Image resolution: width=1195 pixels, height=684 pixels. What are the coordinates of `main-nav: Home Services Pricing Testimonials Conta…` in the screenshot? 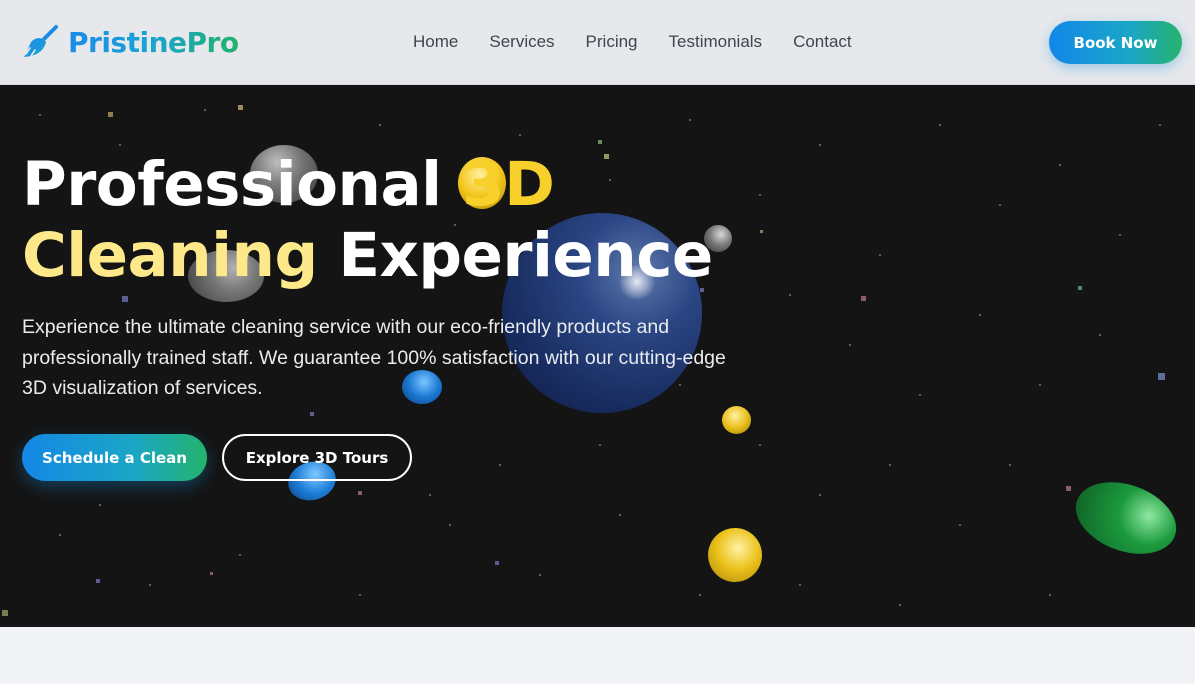 It's located at (648, 42).